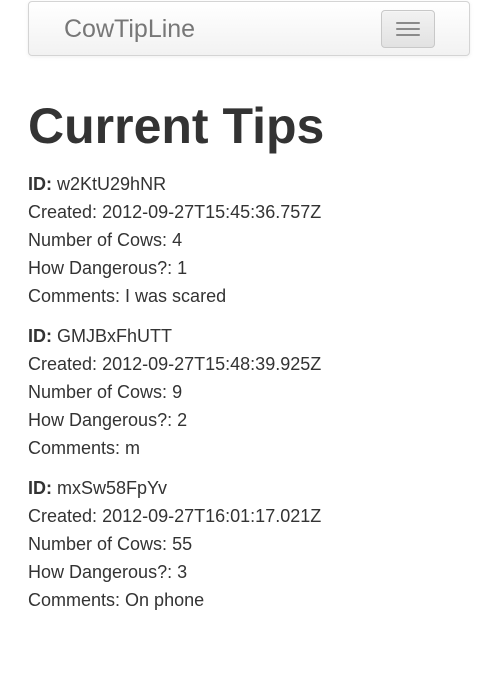  What do you see at coordinates (112, 488) in the screenshot?
I see `tip-id-value: mxSw58FpYv` at bounding box center [112, 488].